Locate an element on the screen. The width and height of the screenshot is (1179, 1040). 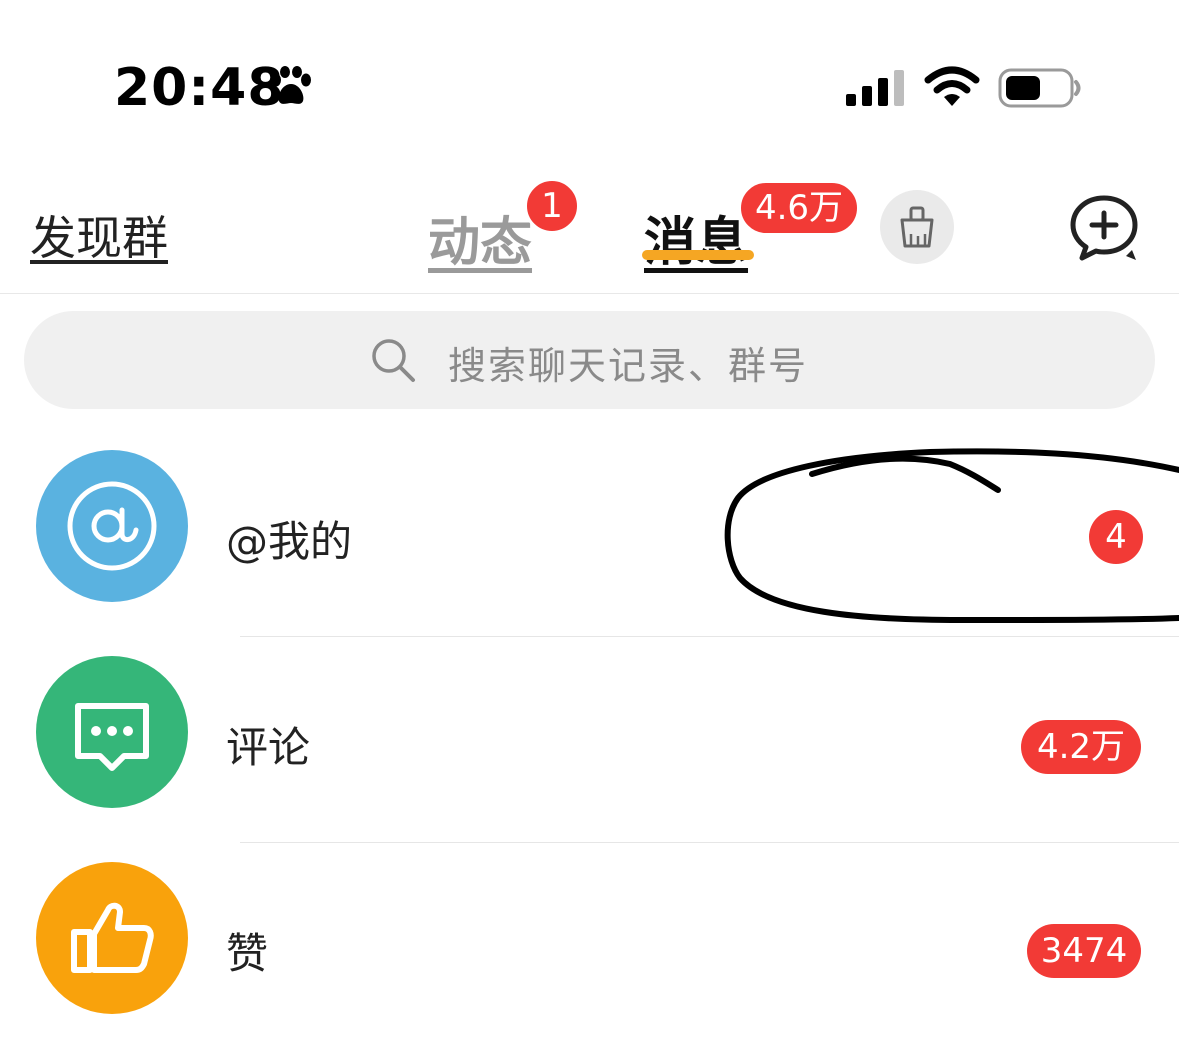
thumbs-up-icon is located at coordinates (112, 937).